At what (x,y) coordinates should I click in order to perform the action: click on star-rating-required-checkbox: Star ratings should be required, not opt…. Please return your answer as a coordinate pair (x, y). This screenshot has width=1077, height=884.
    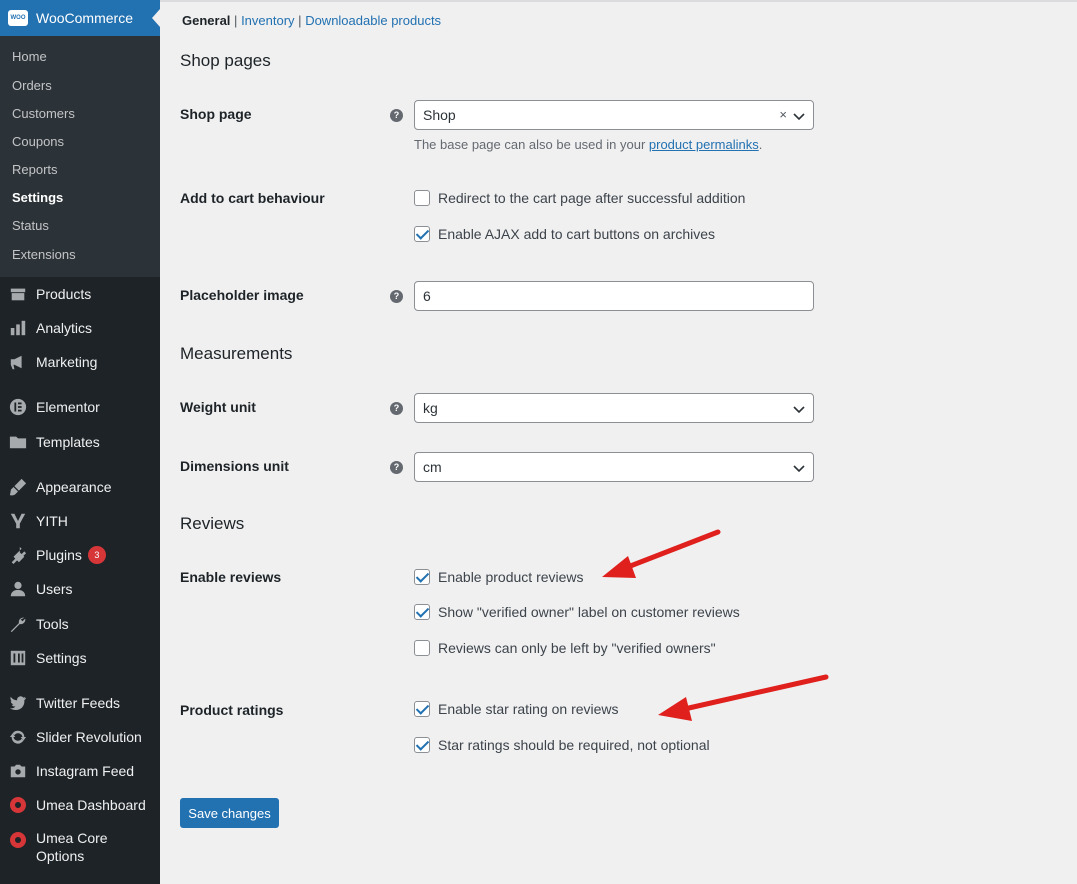
    Looking at the image, I should click on (562, 745).